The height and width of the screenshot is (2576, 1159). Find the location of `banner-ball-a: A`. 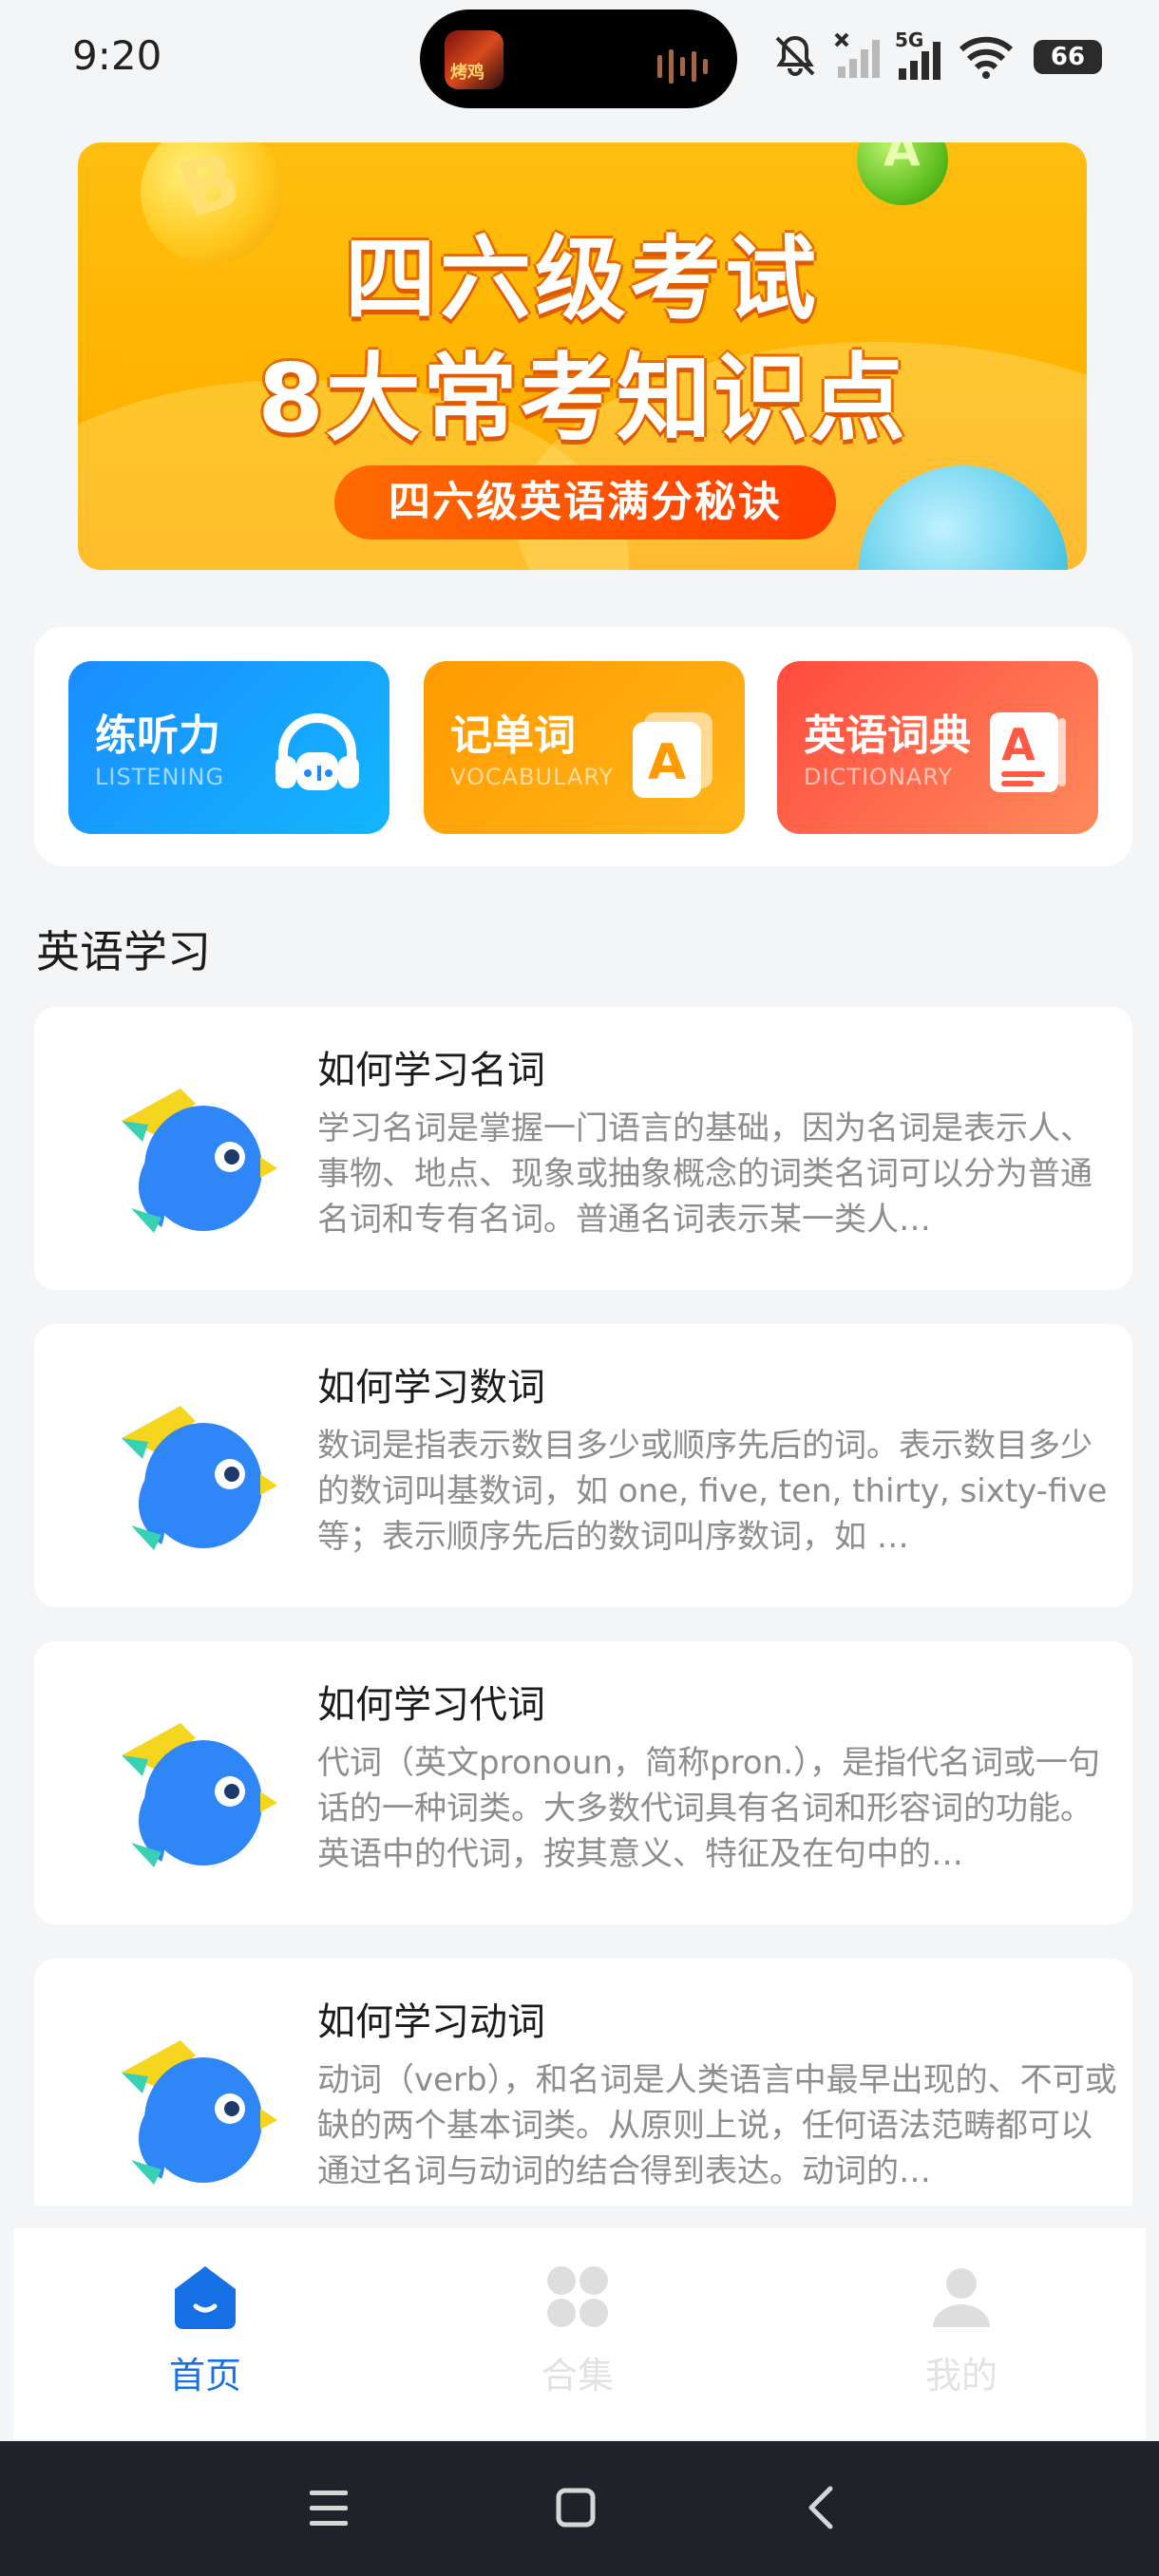

banner-ball-a: A is located at coordinates (902, 173).